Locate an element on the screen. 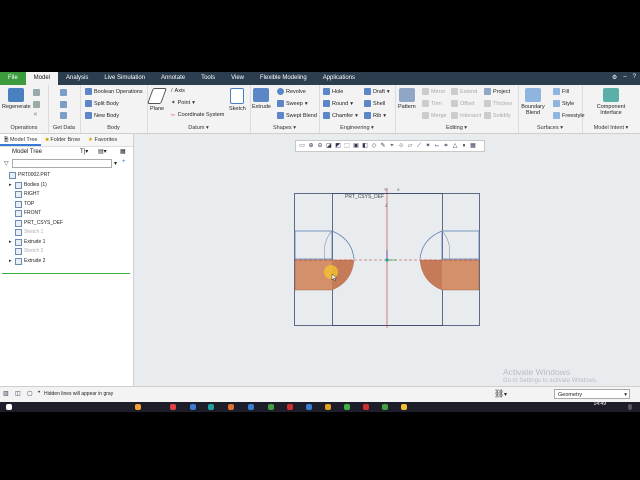  new-body-button: New Body is located at coordinates (102, 115).